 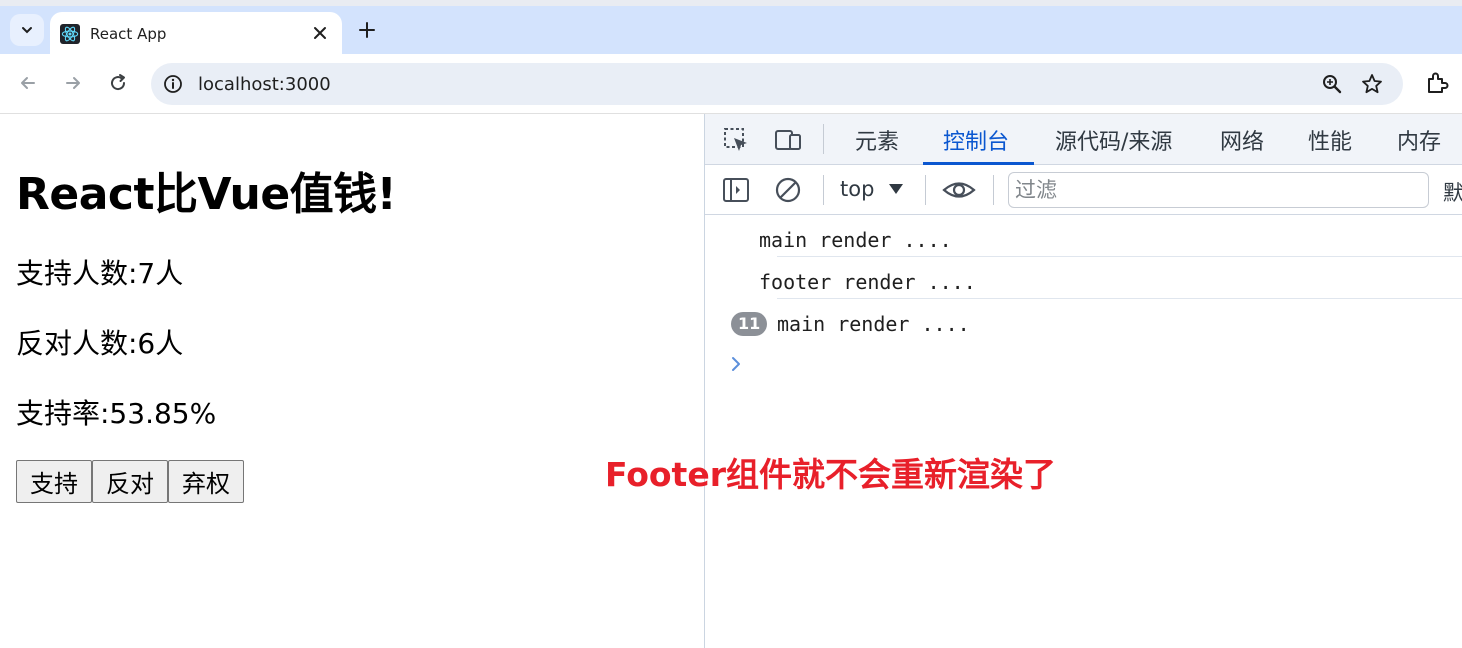 I want to click on tab-search-button, so click(x=27, y=30).